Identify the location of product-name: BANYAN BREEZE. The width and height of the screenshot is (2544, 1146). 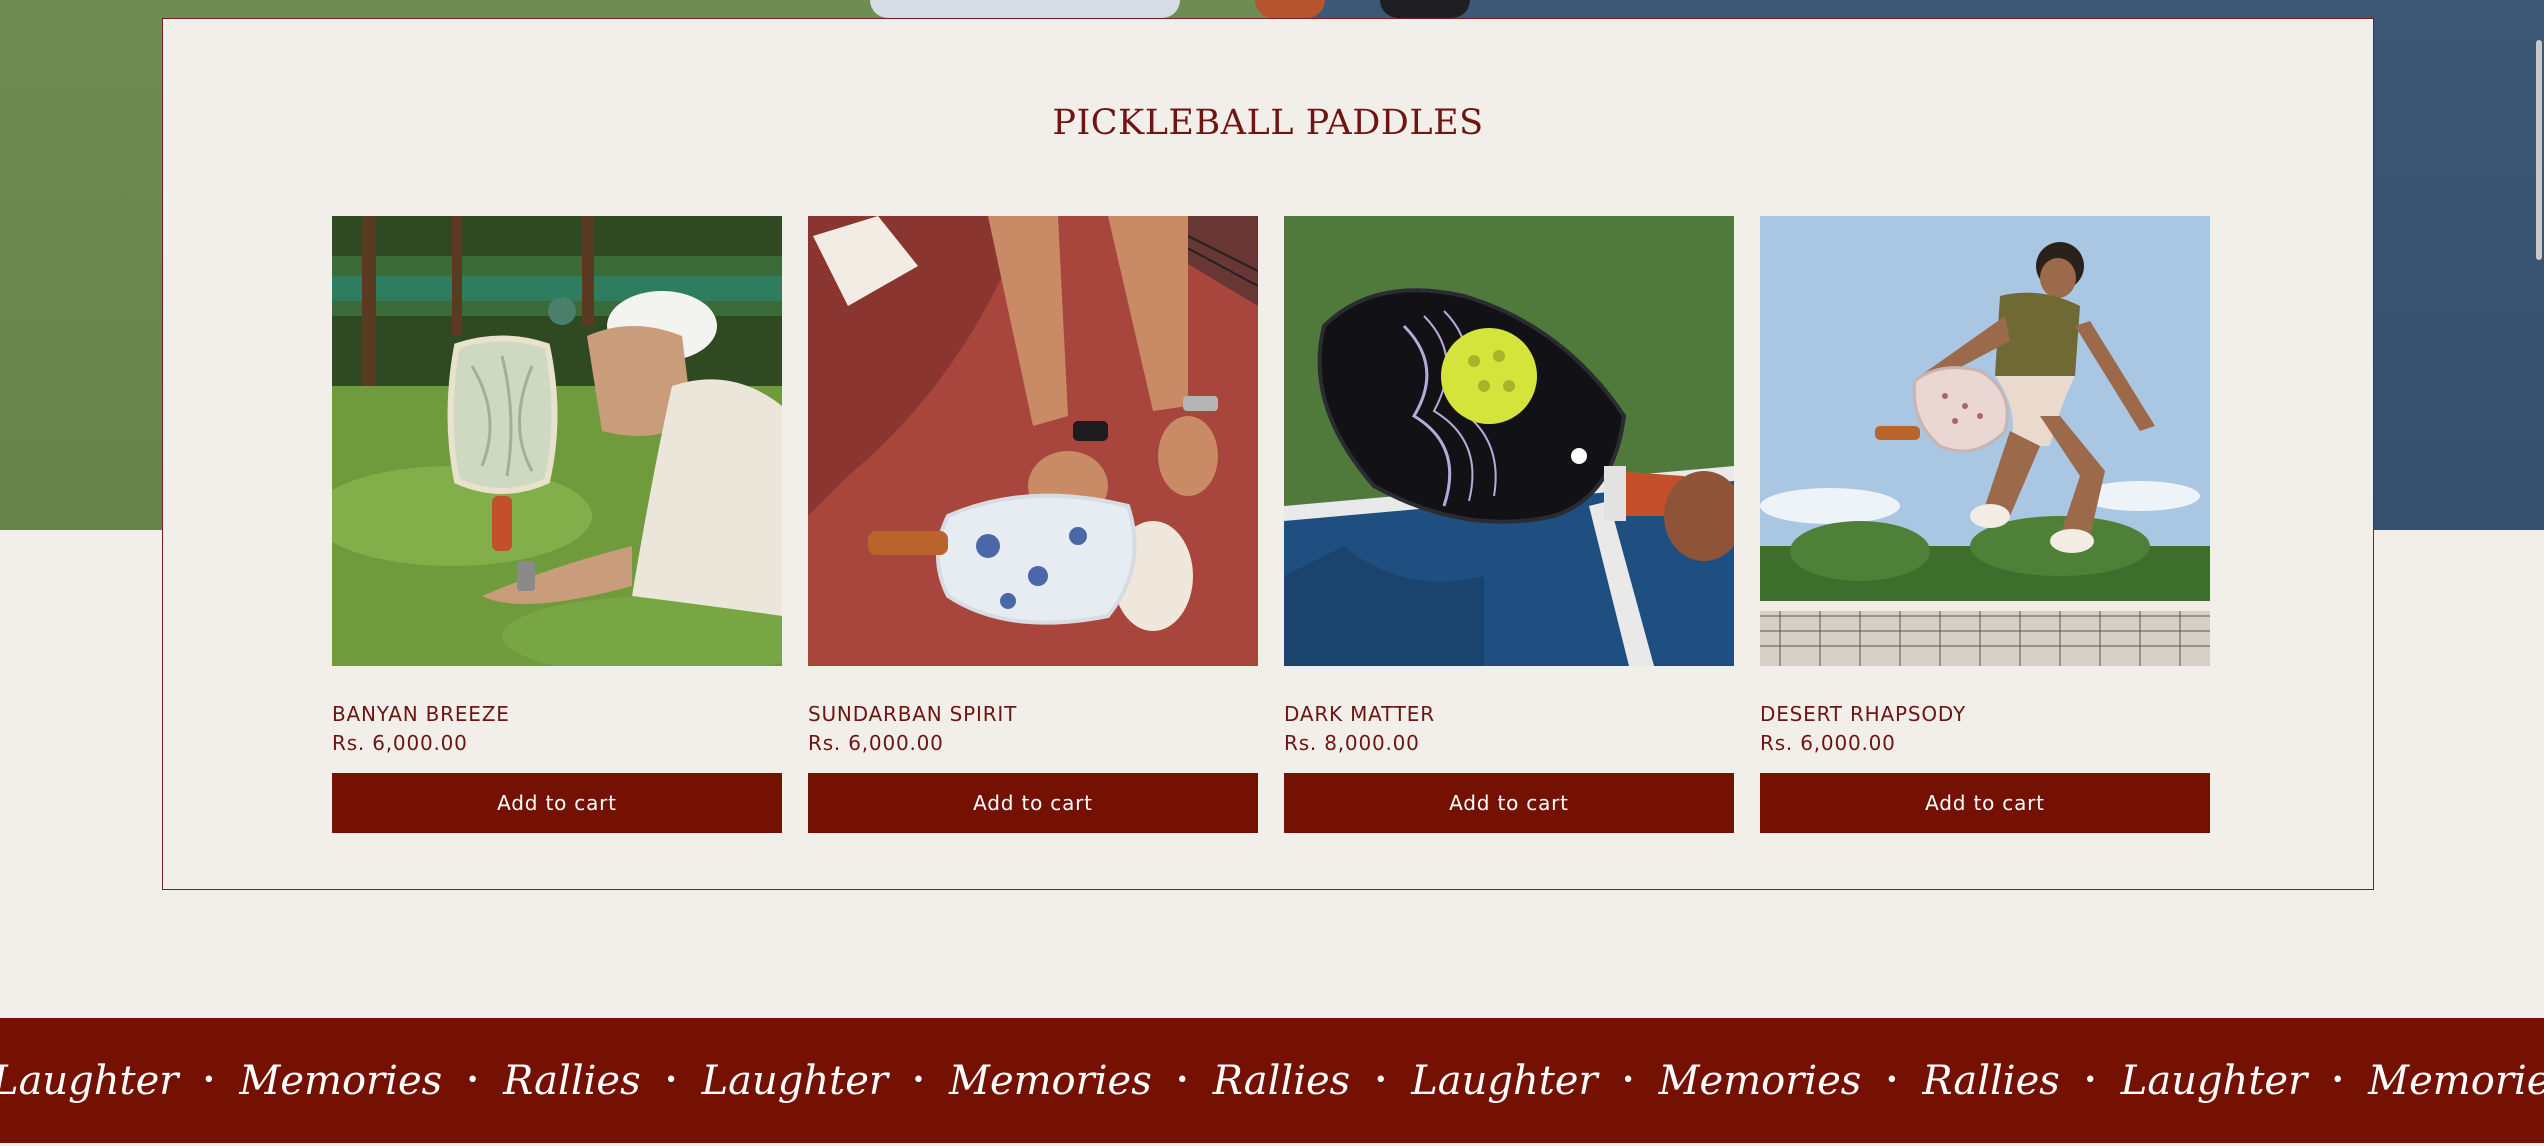
(557, 714).